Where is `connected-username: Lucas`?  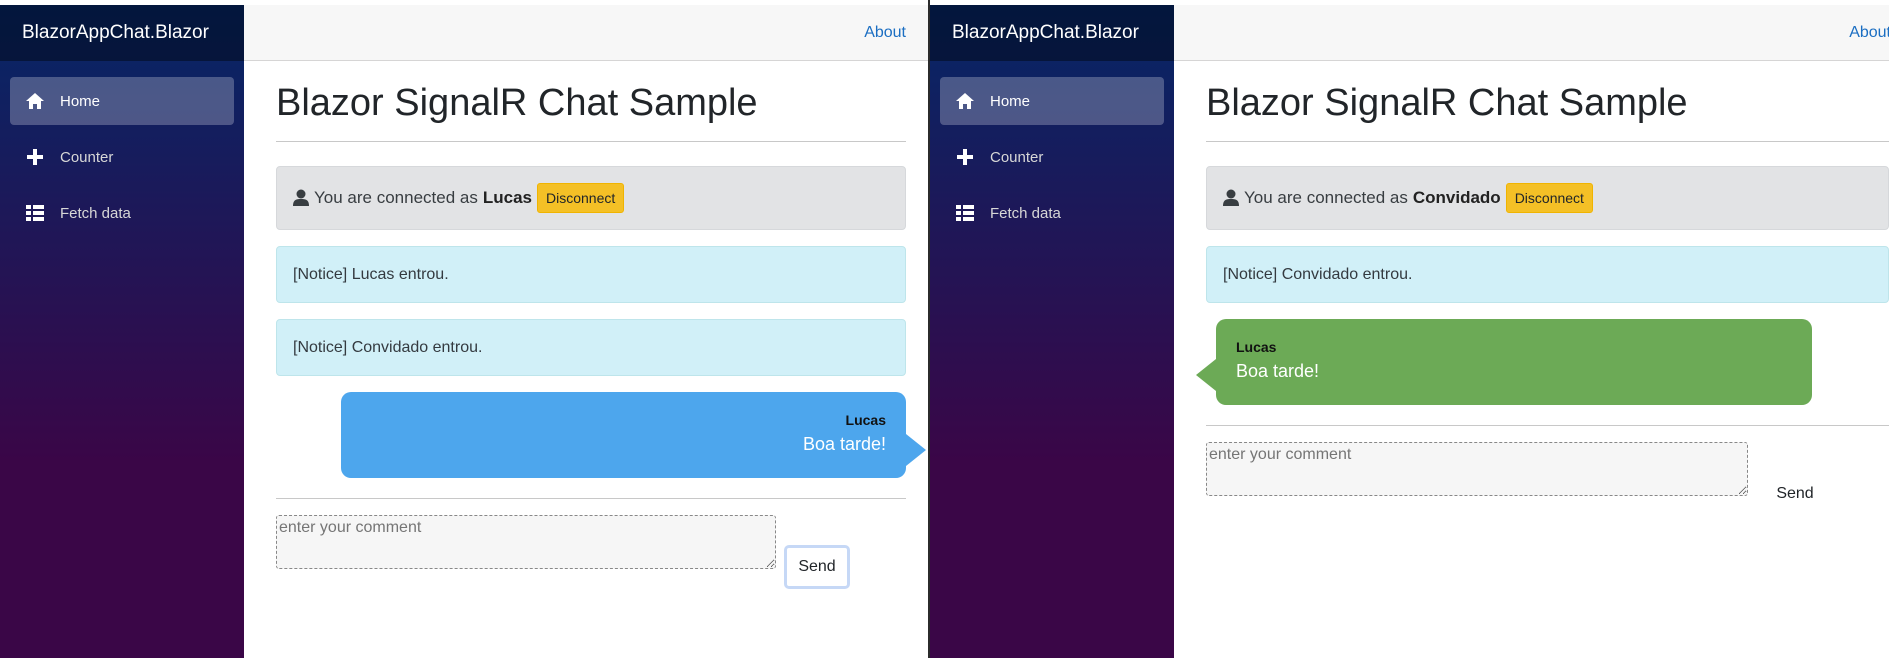
connected-username: Lucas is located at coordinates (507, 197).